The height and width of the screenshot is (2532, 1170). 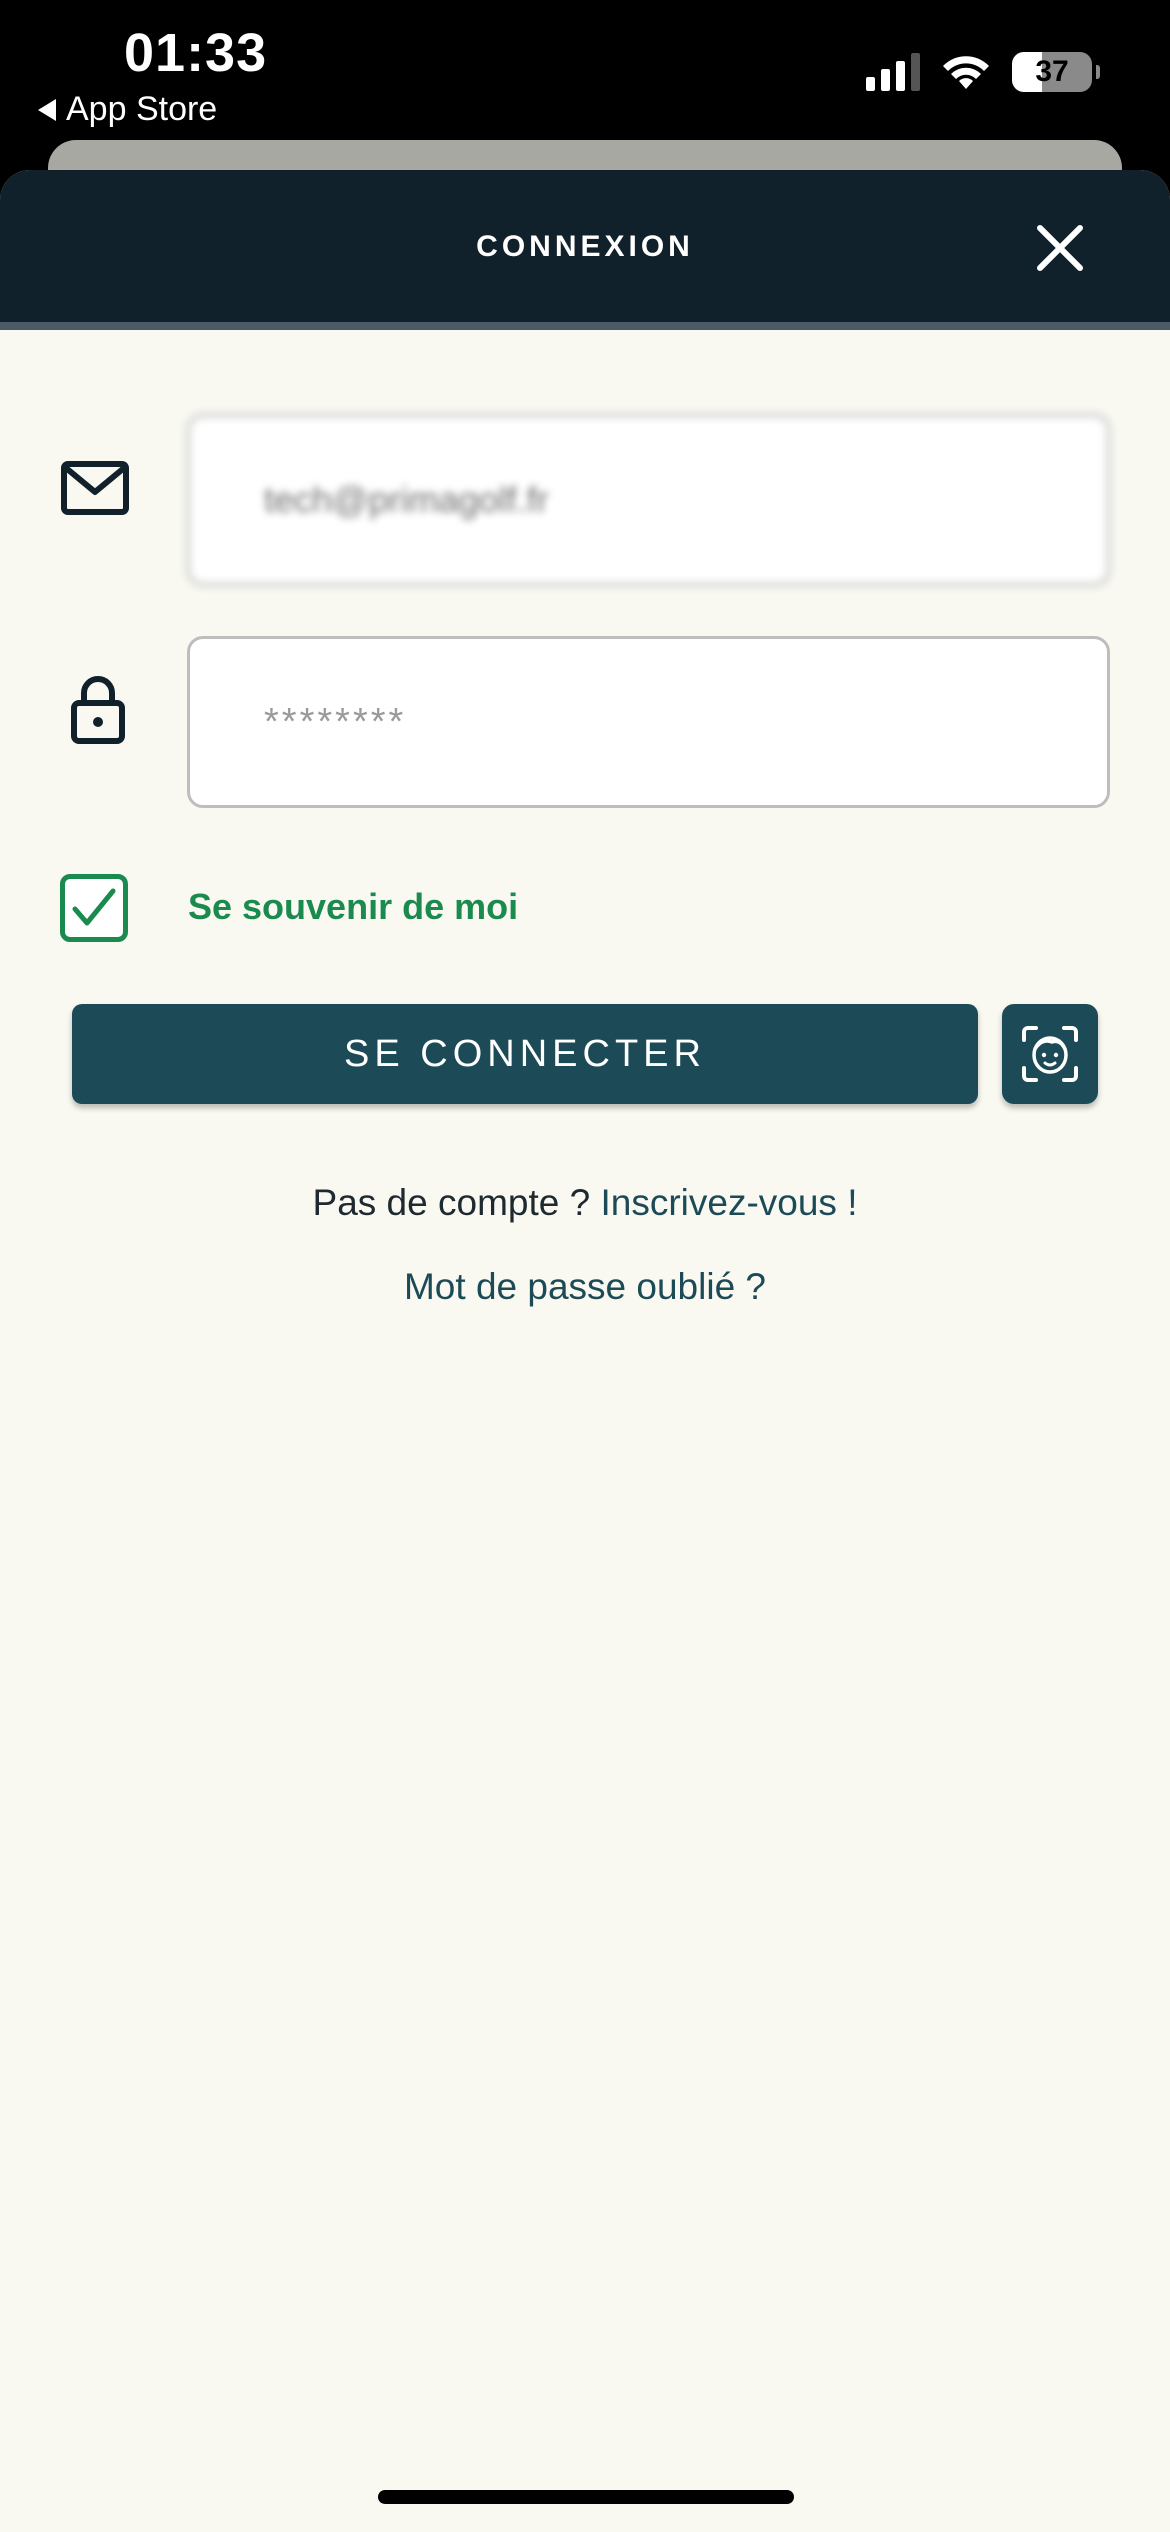 What do you see at coordinates (196, 53) in the screenshot?
I see `status-time: 01:33` at bounding box center [196, 53].